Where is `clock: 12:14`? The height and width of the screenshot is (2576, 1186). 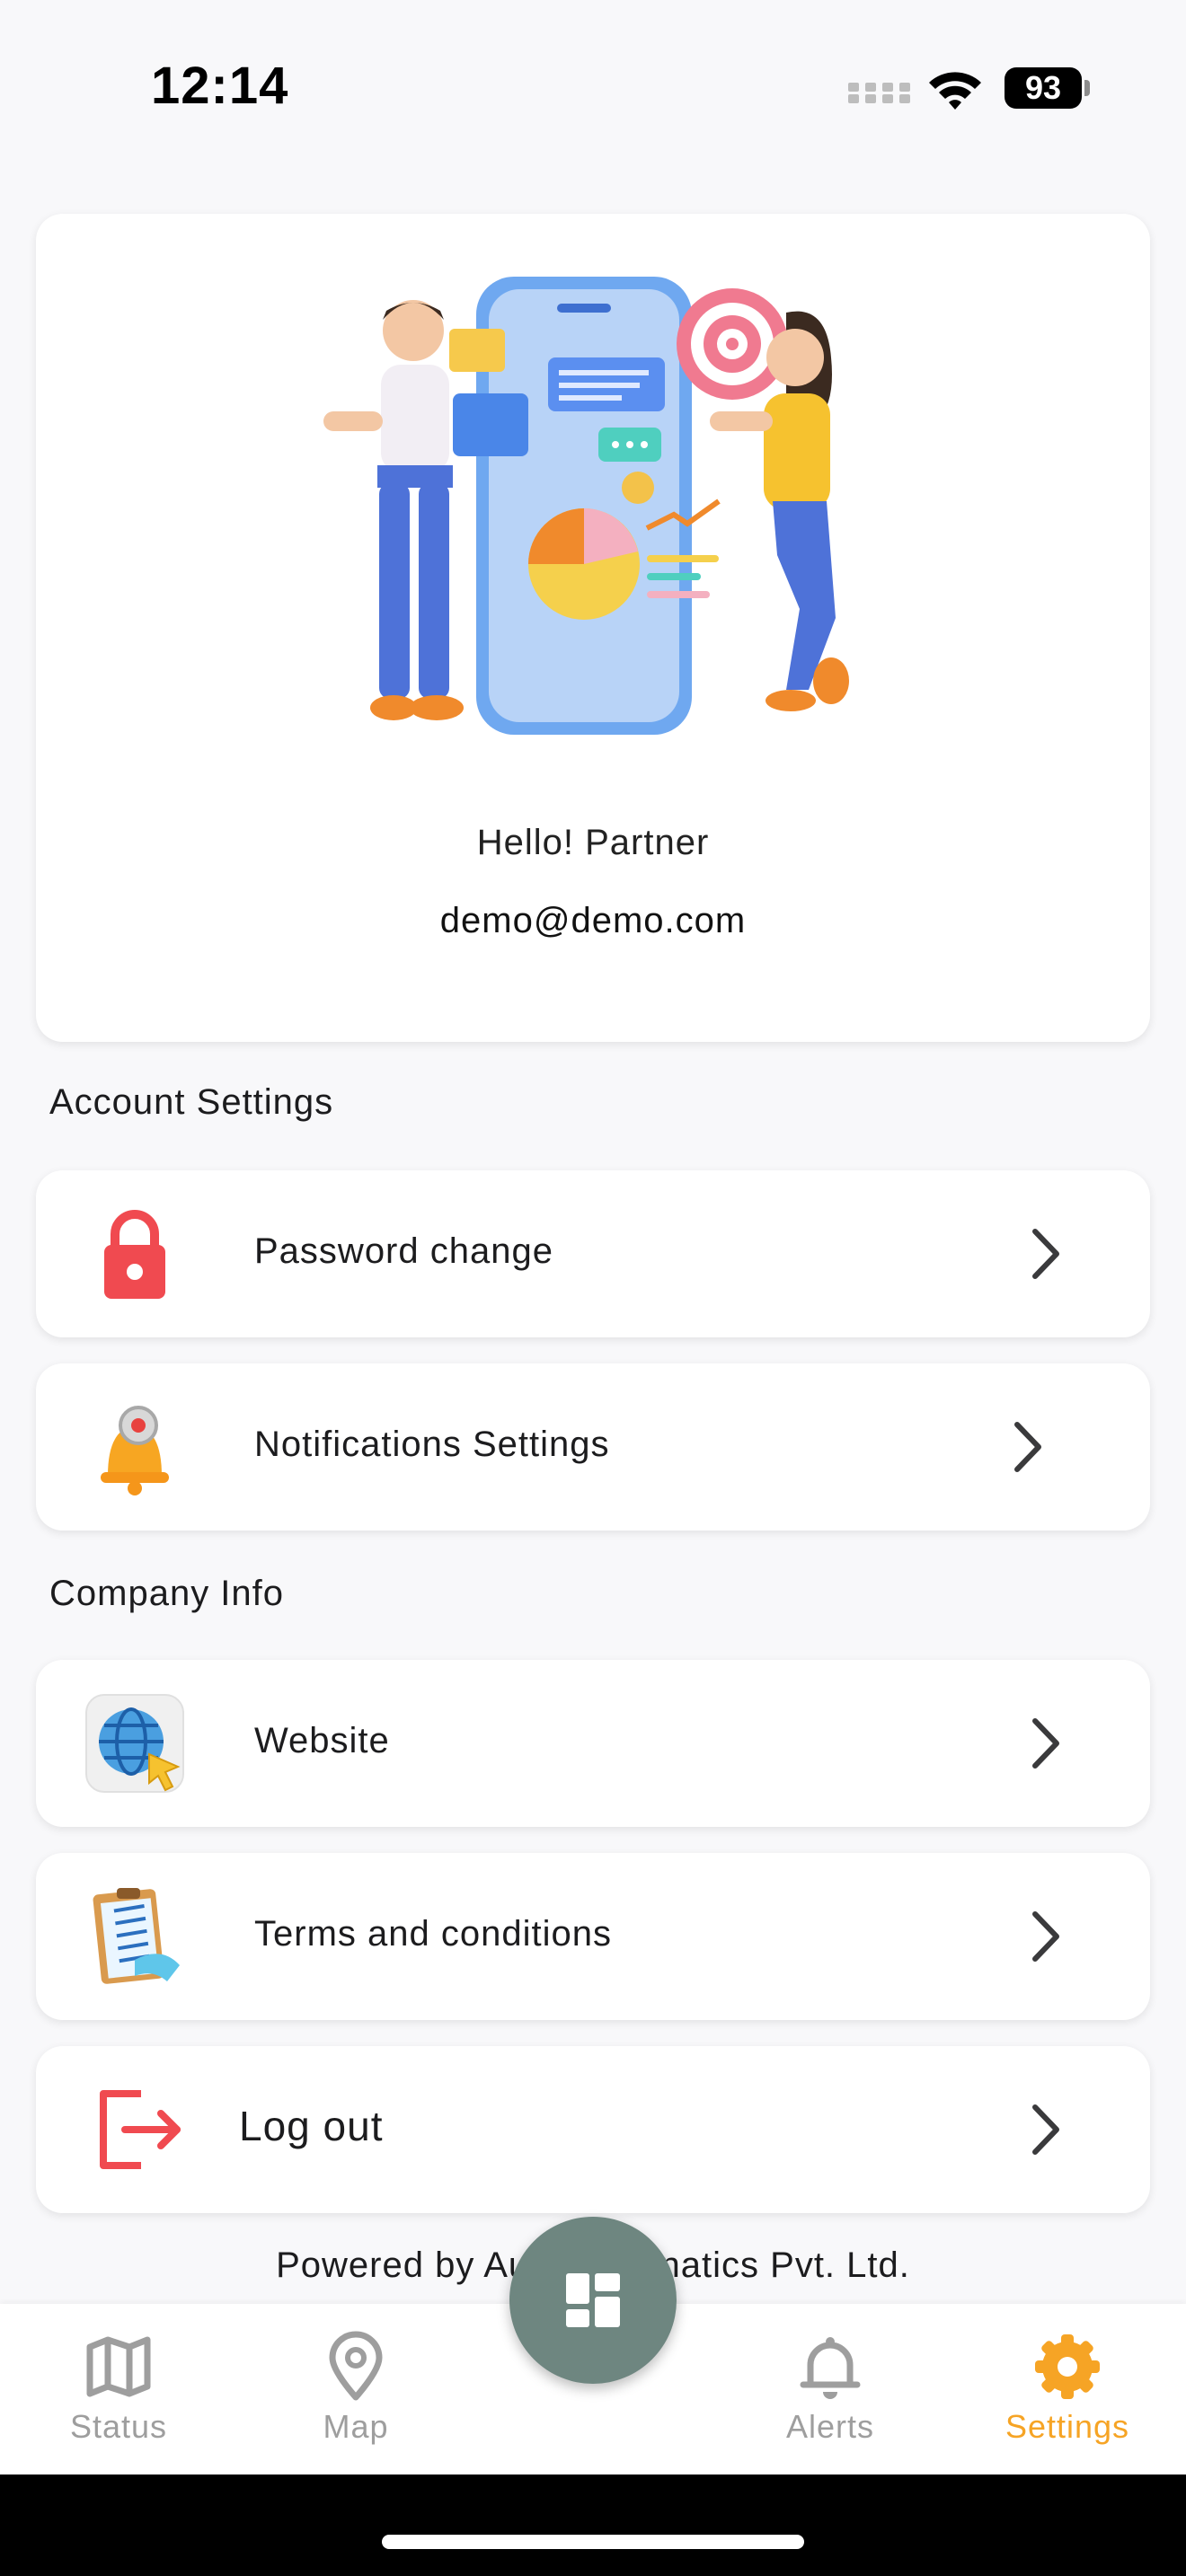
clock: 12:14 is located at coordinates (220, 86).